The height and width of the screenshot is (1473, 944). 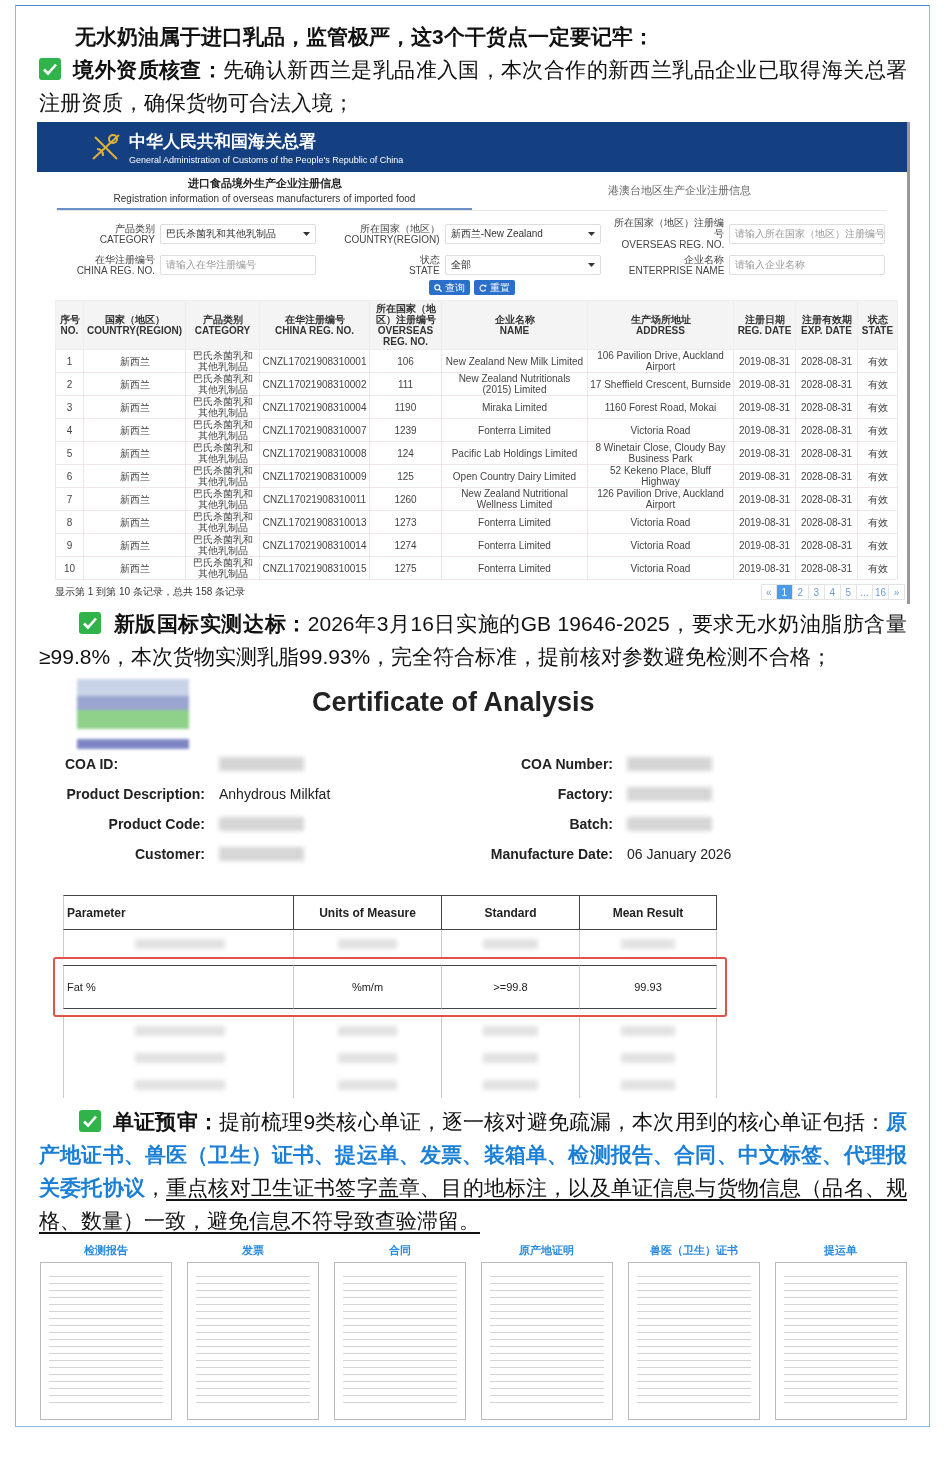 What do you see at coordinates (514, 476) in the screenshot?
I see `table-cell: Open Country Dairy Limited` at bounding box center [514, 476].